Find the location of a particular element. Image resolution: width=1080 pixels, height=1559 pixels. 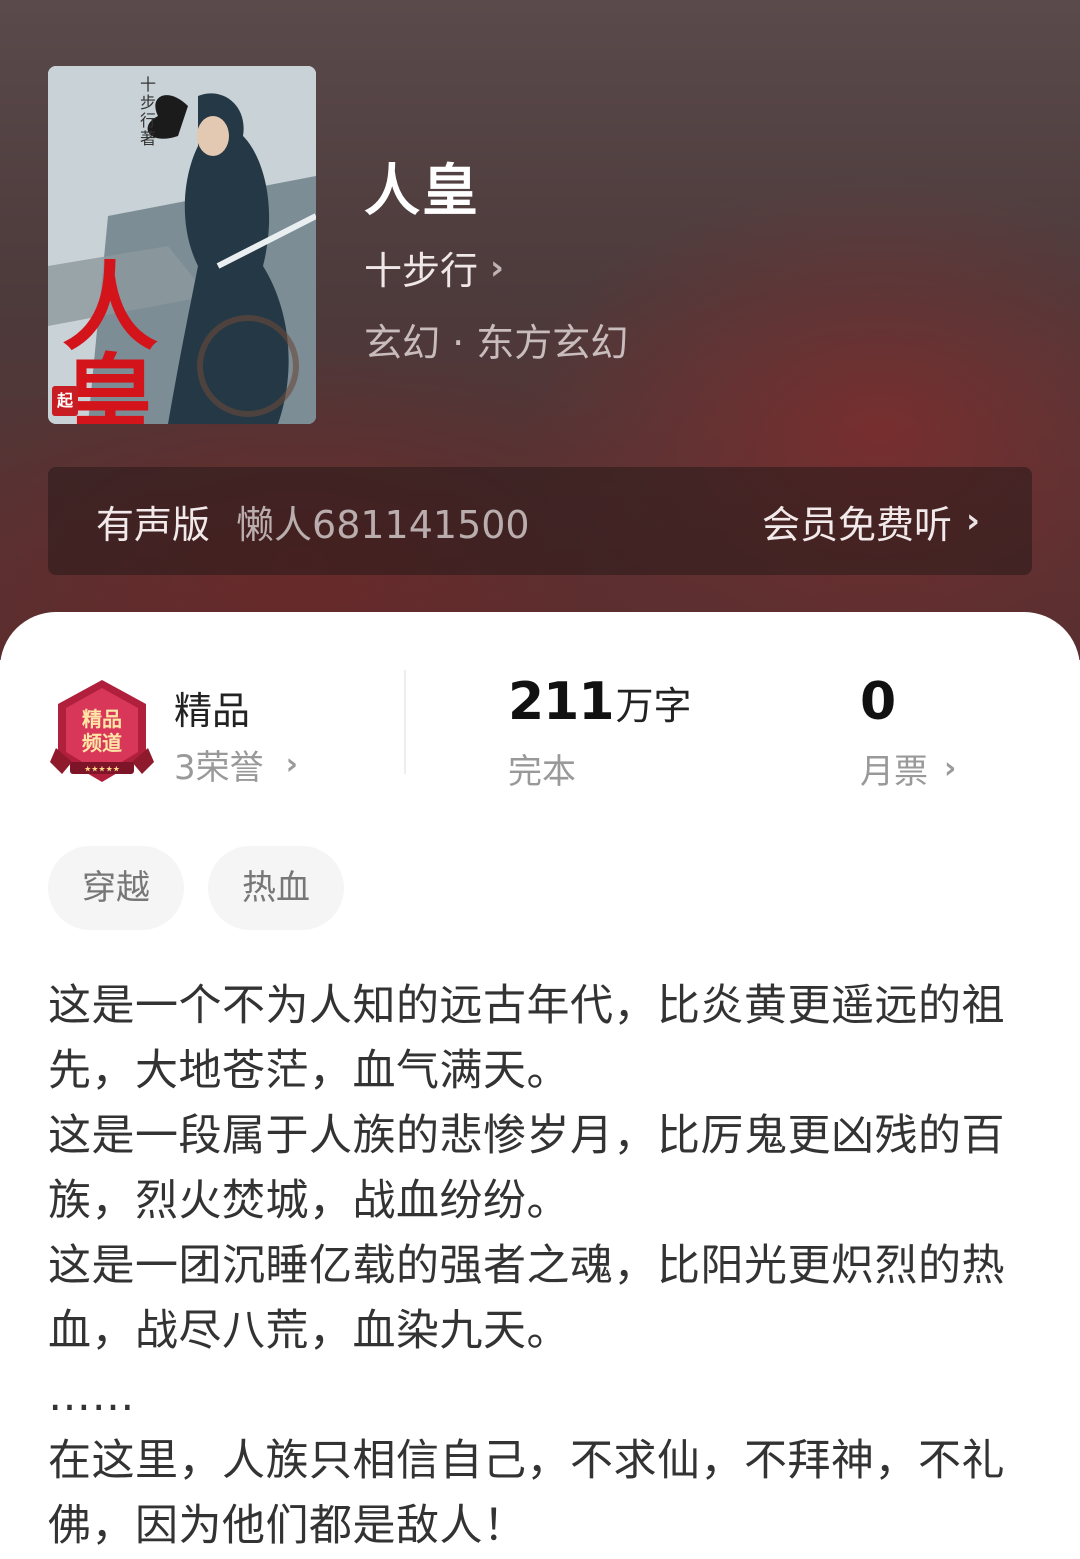

badge-text-line2: 频道 is located at coordinates (102, 743).